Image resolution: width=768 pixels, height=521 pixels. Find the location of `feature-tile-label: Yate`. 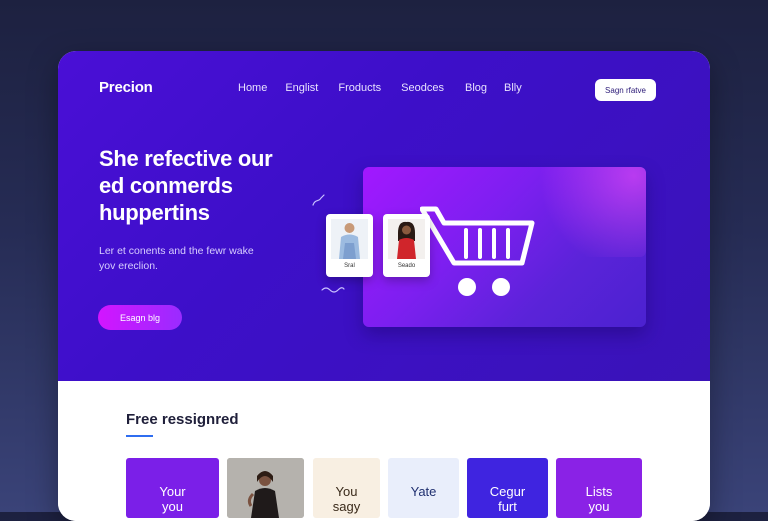

feature-tile-label: Yate is located at coordinates (423, 491).